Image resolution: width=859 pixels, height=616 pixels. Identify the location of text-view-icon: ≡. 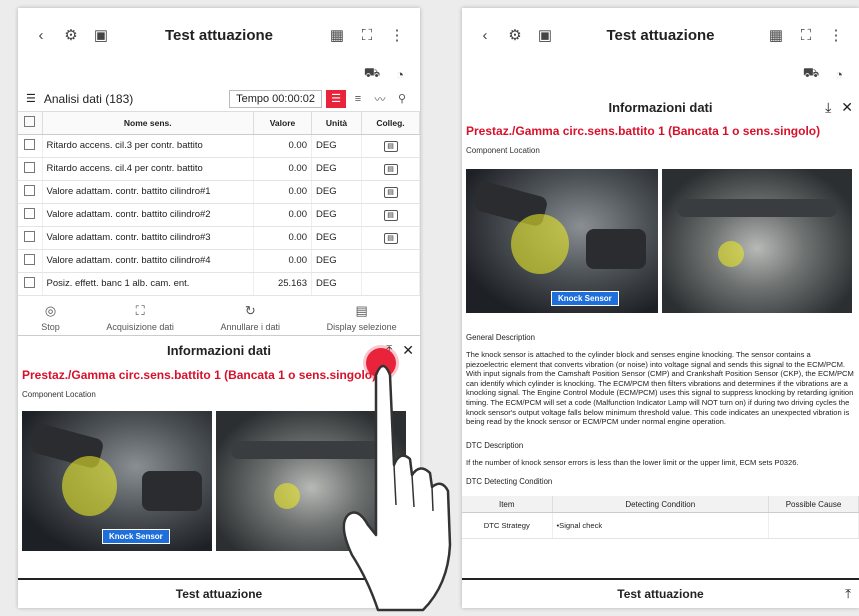
(358, 99).